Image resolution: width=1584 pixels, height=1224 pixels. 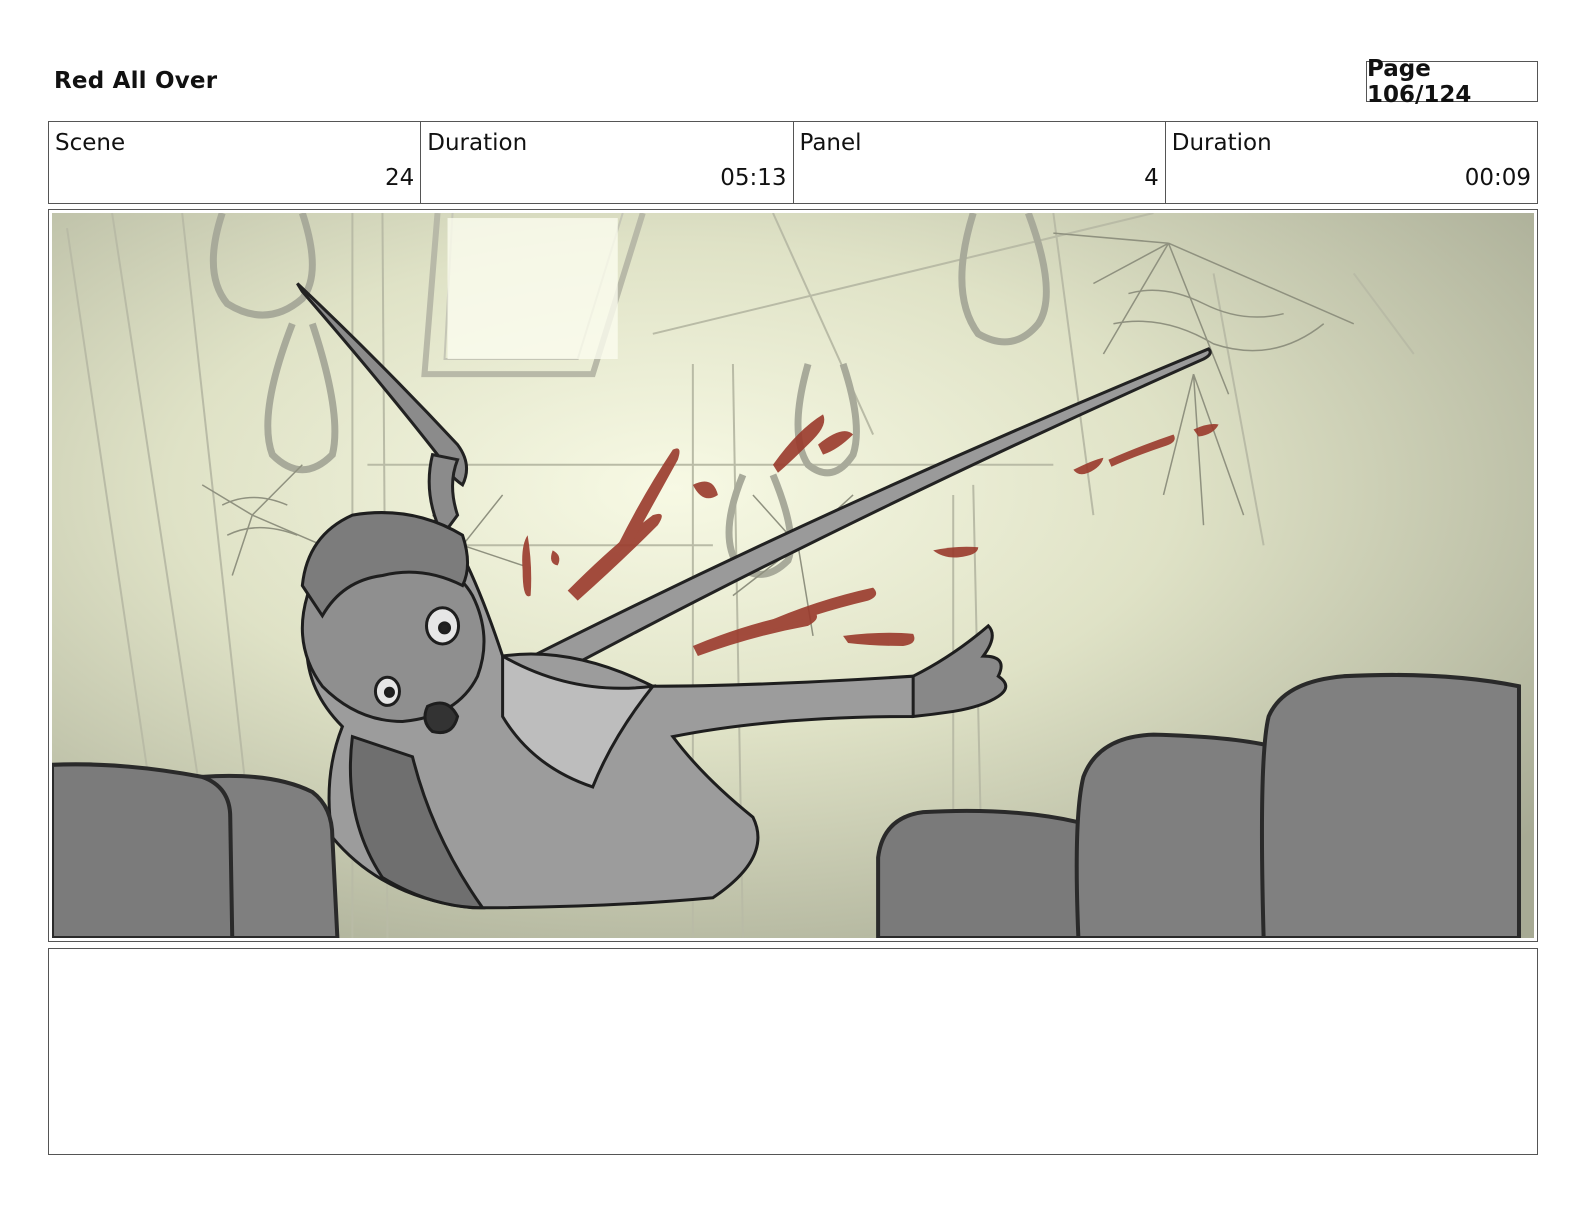 I want to click on panel-duration-value: 00:09, so click(x=1497, y=178).